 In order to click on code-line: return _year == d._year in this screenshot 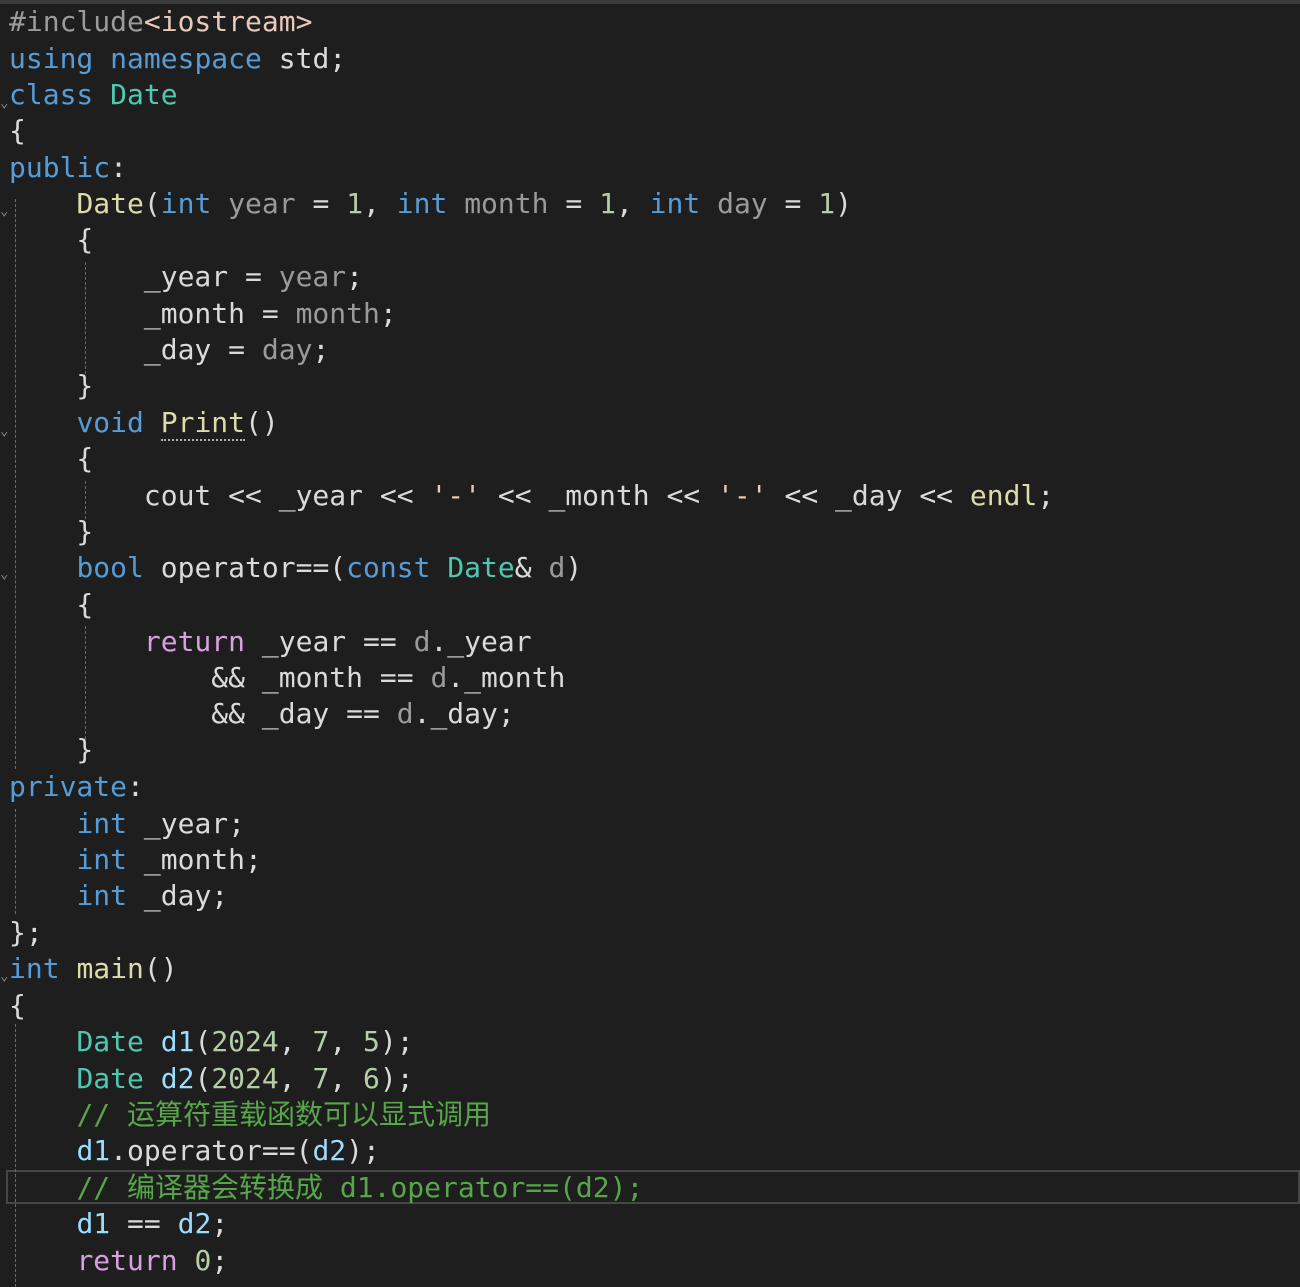, I will do `click(270, 642)`.